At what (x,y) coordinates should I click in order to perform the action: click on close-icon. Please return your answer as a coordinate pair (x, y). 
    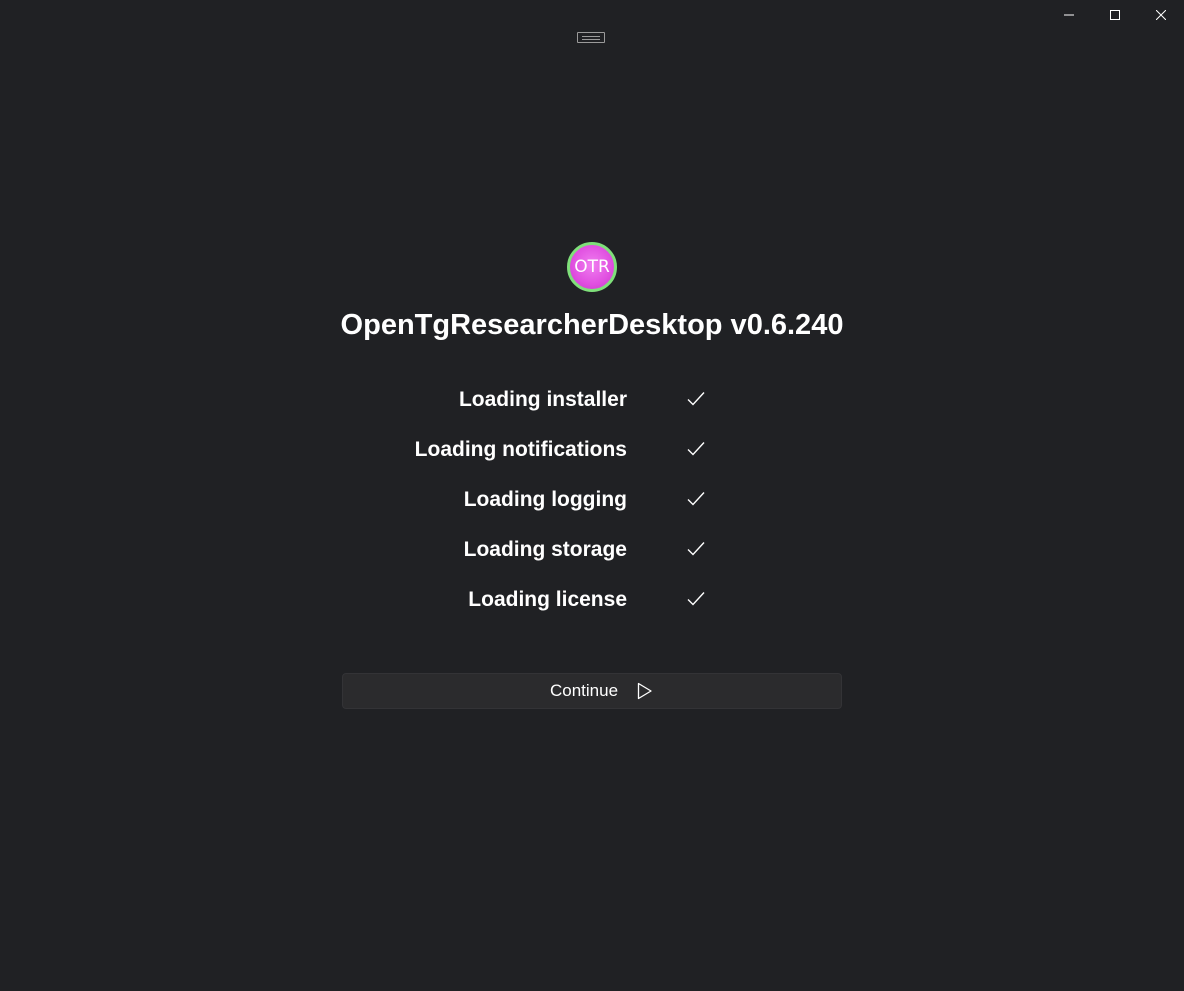
    Looking at the image, I should click on (1161, 15).